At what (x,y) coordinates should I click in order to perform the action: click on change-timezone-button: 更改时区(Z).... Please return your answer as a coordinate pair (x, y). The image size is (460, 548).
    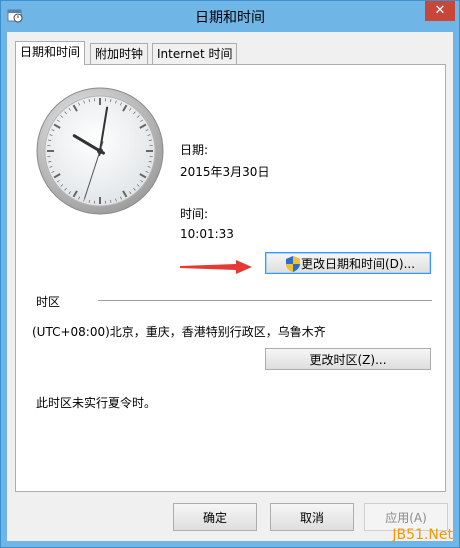
    Looking at the image, I should click on (348, 359).